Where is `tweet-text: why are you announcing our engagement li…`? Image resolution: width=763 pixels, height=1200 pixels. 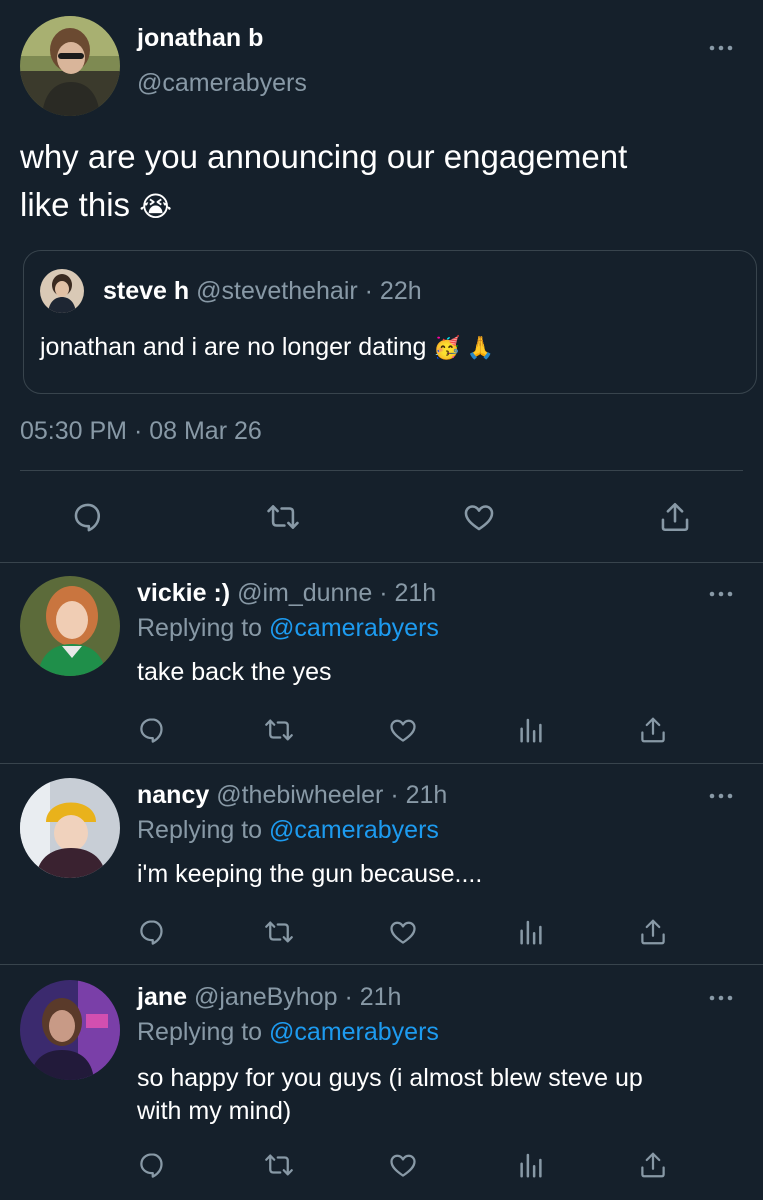
tweet-text: why are you announcing our engagement li… is located at coordinates (380, 182).